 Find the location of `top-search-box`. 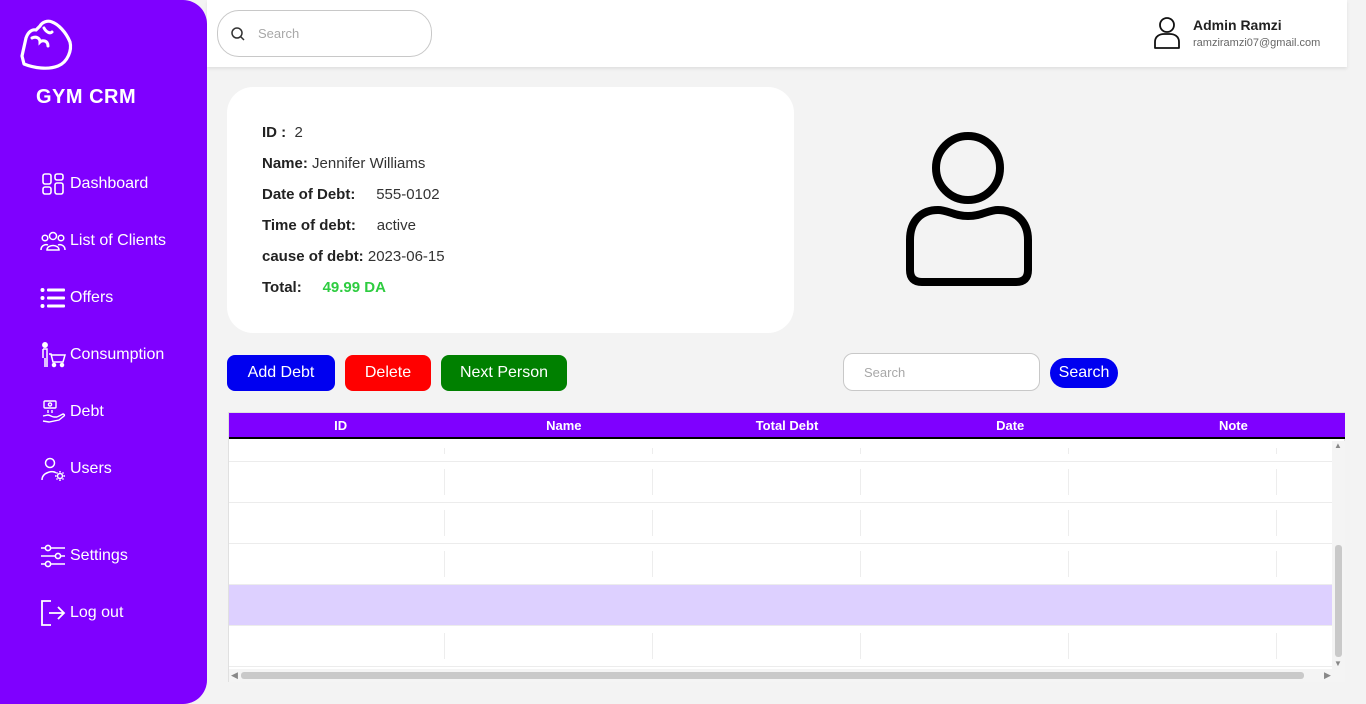

top-search-box is located at coordinates (324, 33).